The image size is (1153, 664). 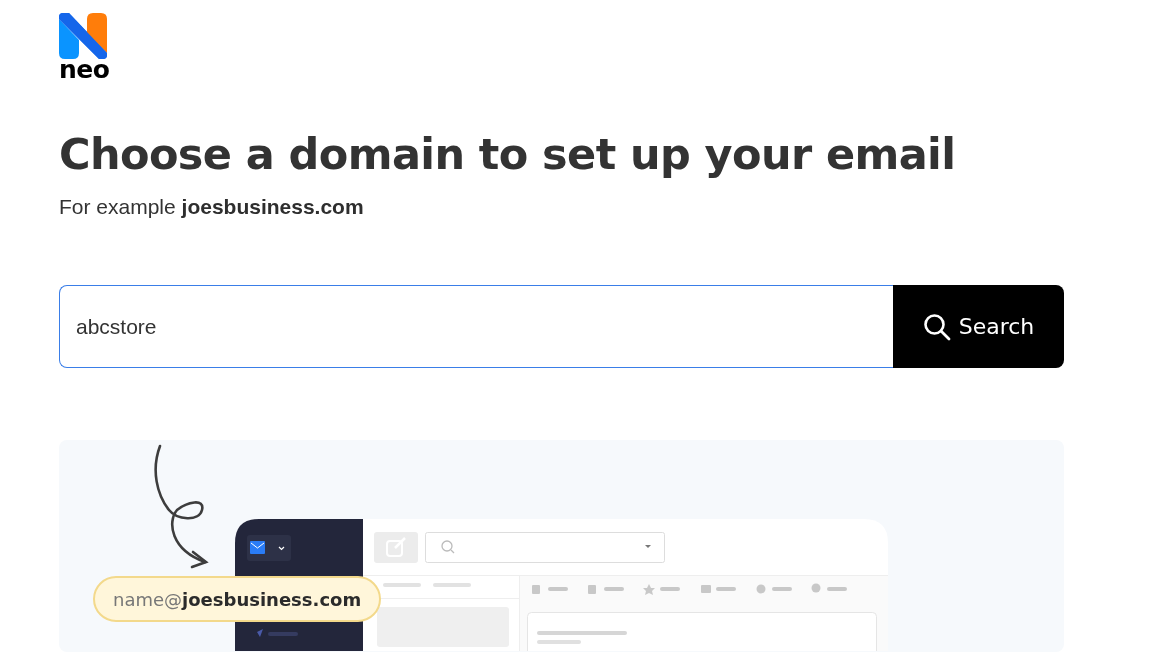 I want to click on email-address-pill: name@joesbusiness.com, so click(x=237, y=599).